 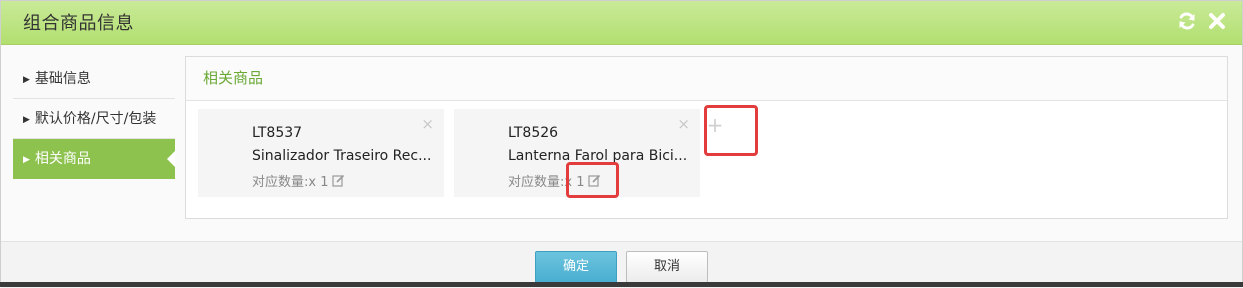 What do you see at coordinates (1187, 21) in the screenshot?
I see `refresh-icon` at bounding box center [1187, 21].